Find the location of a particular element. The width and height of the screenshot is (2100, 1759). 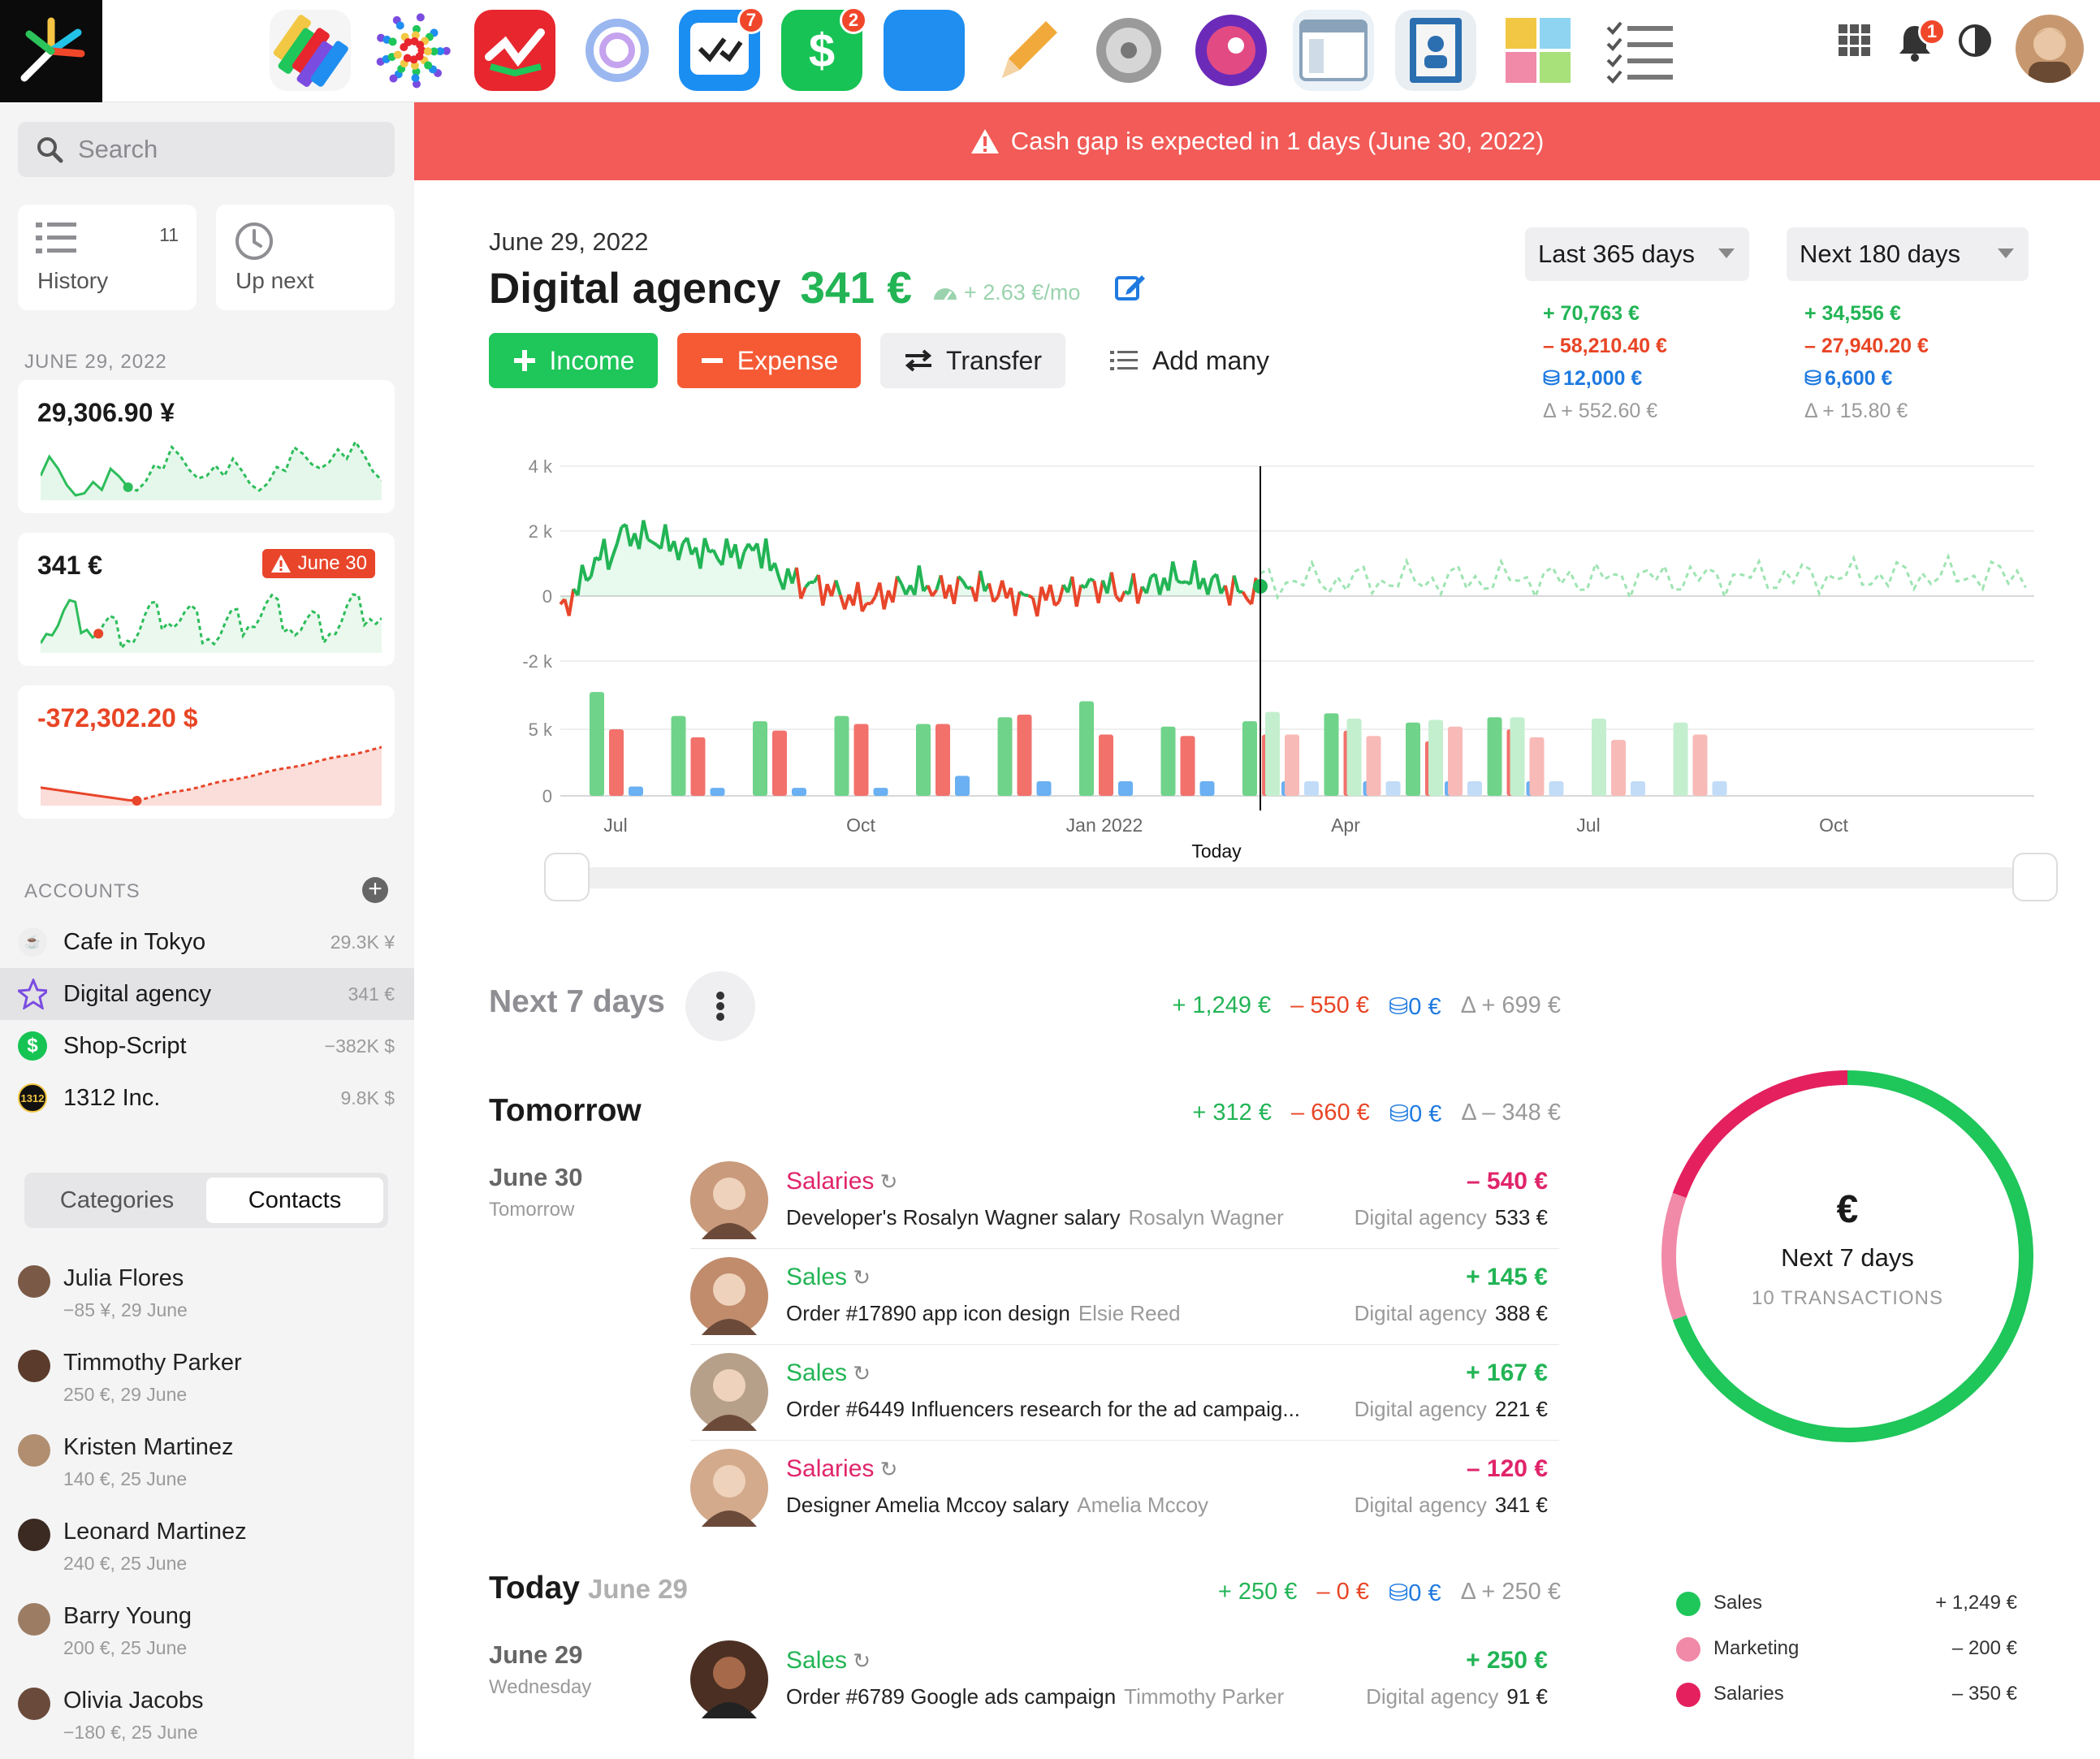

contact-item: Timmothy Parker 250 €, 29 June is located at coordinates (207, 1387).